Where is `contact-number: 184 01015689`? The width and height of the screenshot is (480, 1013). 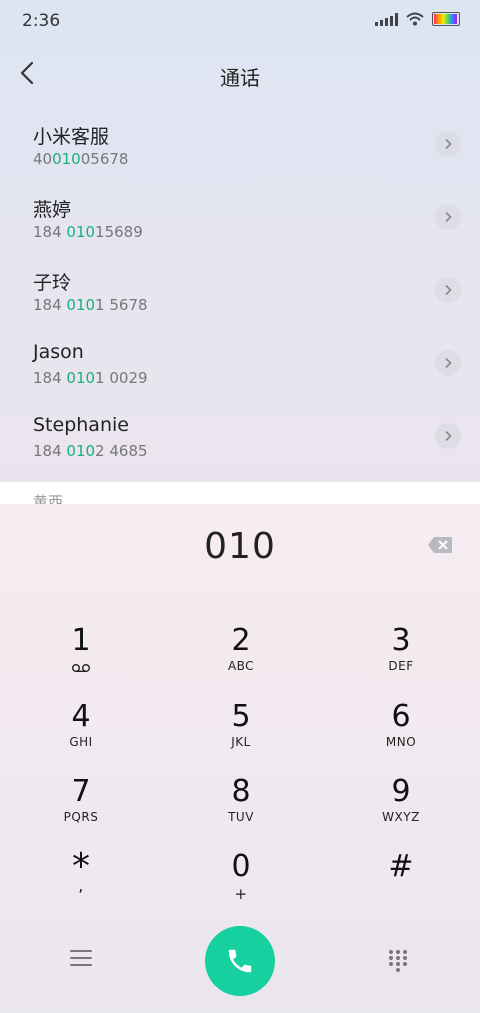
contact-number: 184 01015689 is located at coordinates (88, 232).